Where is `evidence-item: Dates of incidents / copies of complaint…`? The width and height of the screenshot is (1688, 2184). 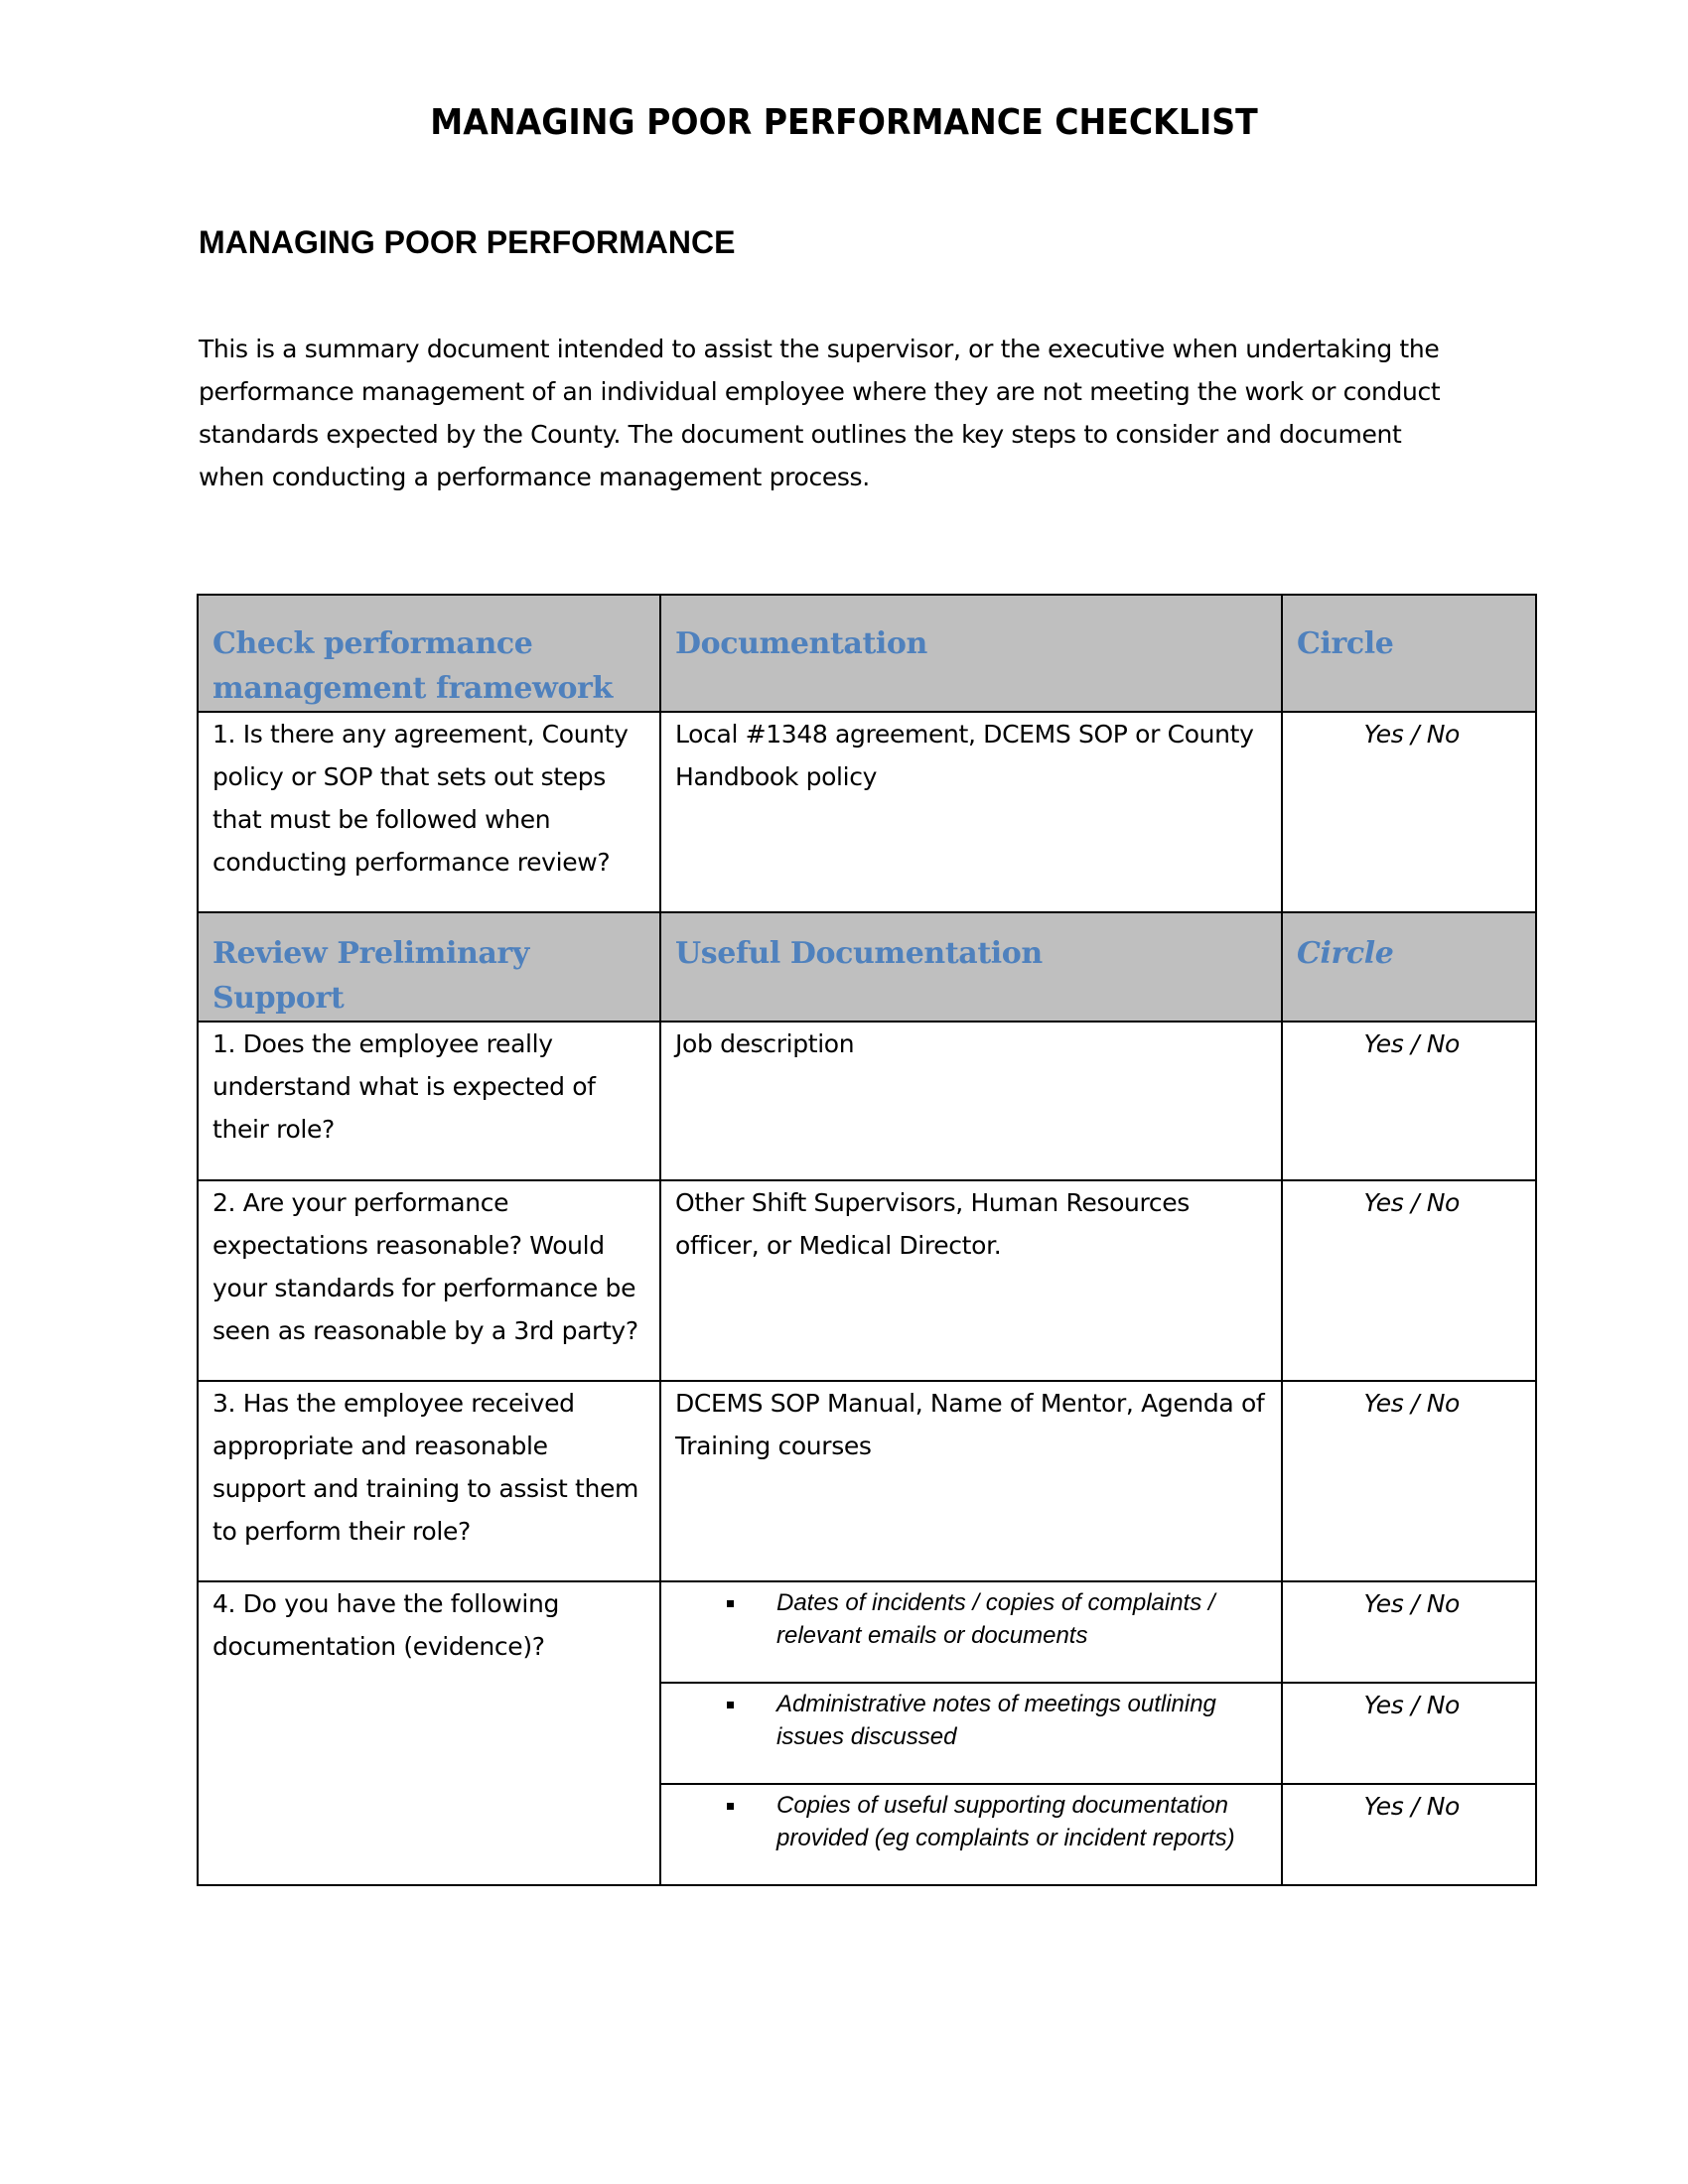
evidence-item: Dates of incidents / copies of complaint… is located at coordinates (971, 1632).